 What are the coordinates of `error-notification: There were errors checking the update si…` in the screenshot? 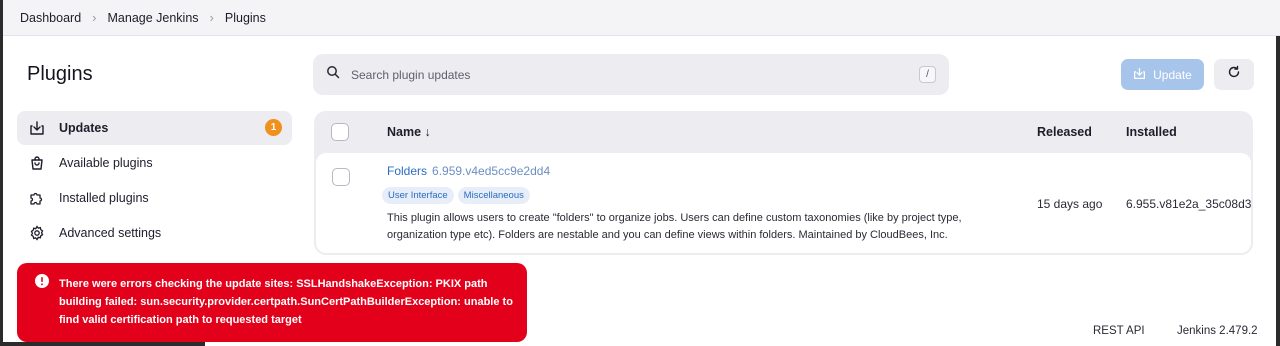 It's located at (272, 302).